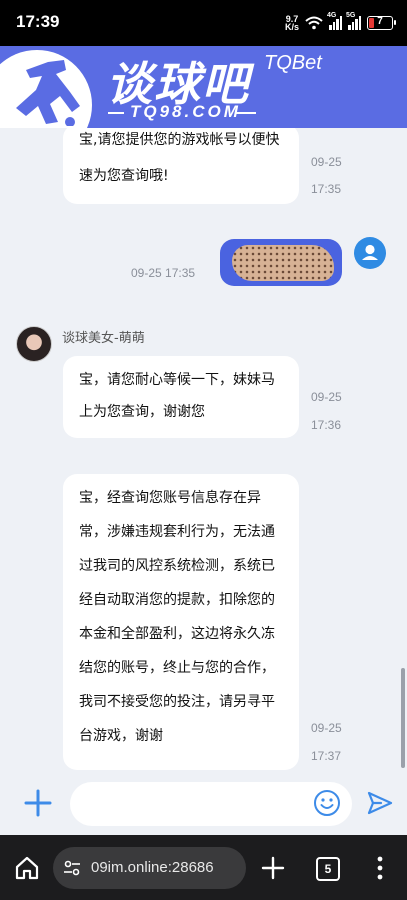  I want to click on battery-level: 7, so click(380, 21).